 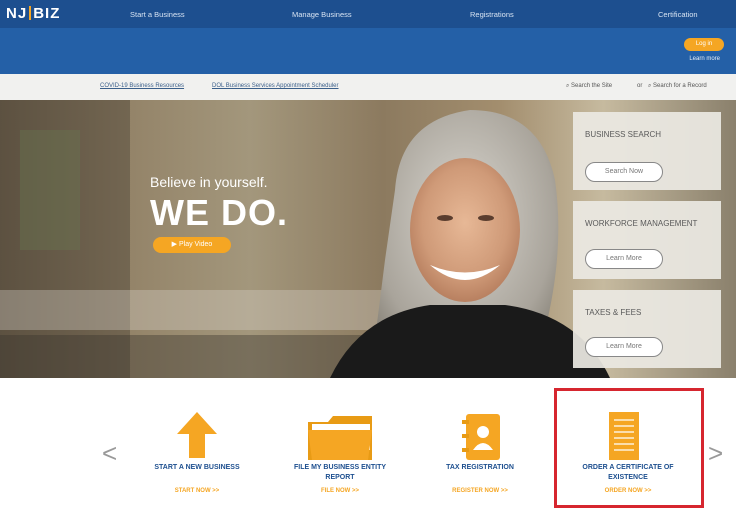 What do you see at coordinates (640, 86) in the screenshot?
I see `search-or-text: or` at bounding box center [640, 86].